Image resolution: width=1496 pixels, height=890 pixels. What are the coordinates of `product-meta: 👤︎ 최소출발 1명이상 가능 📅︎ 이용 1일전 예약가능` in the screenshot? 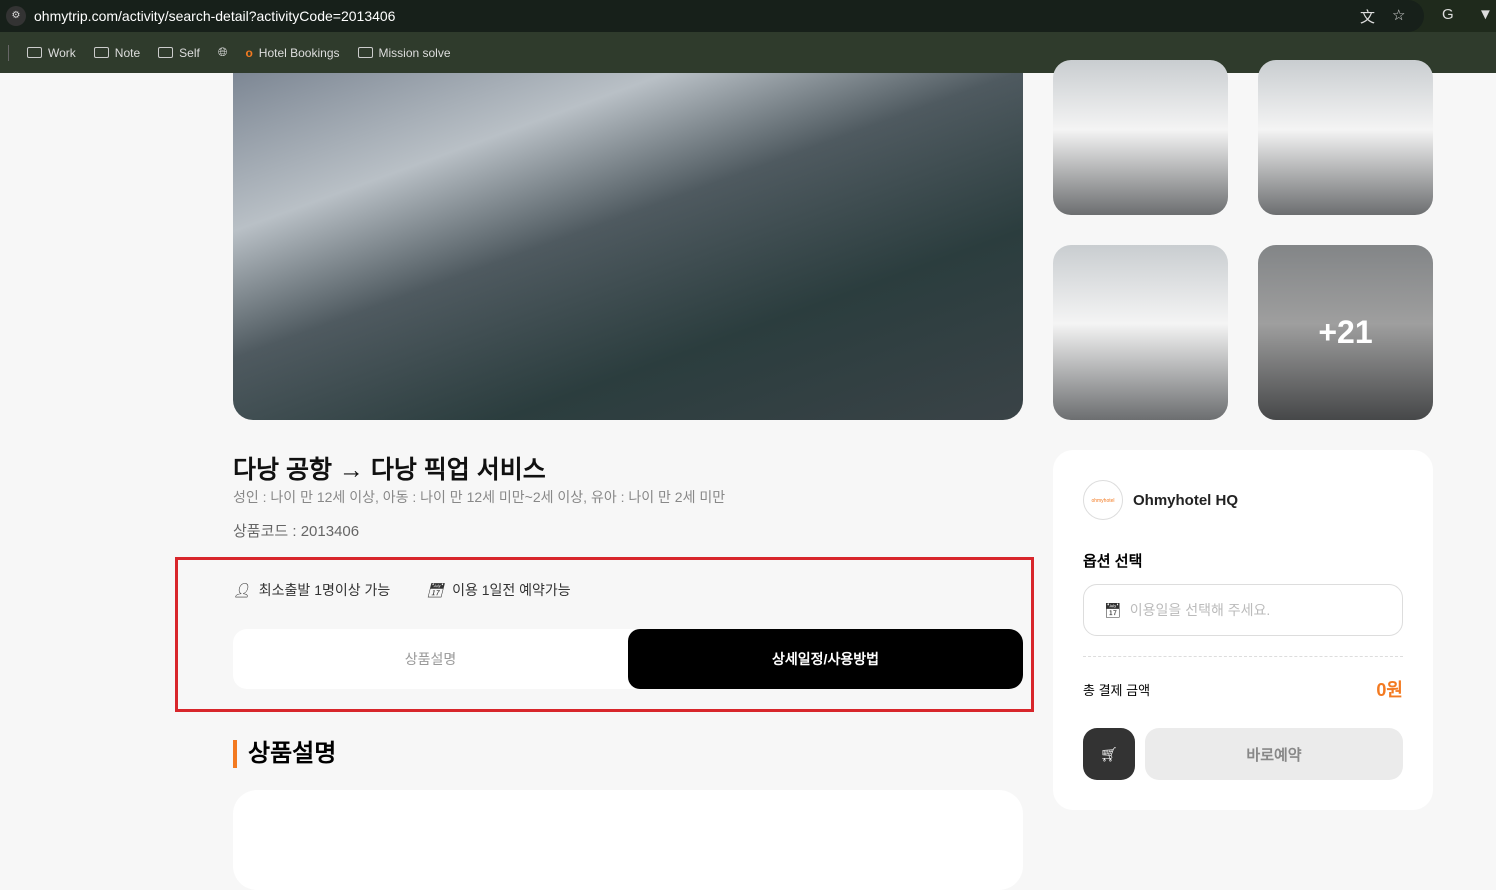 It's located at (402, 590).